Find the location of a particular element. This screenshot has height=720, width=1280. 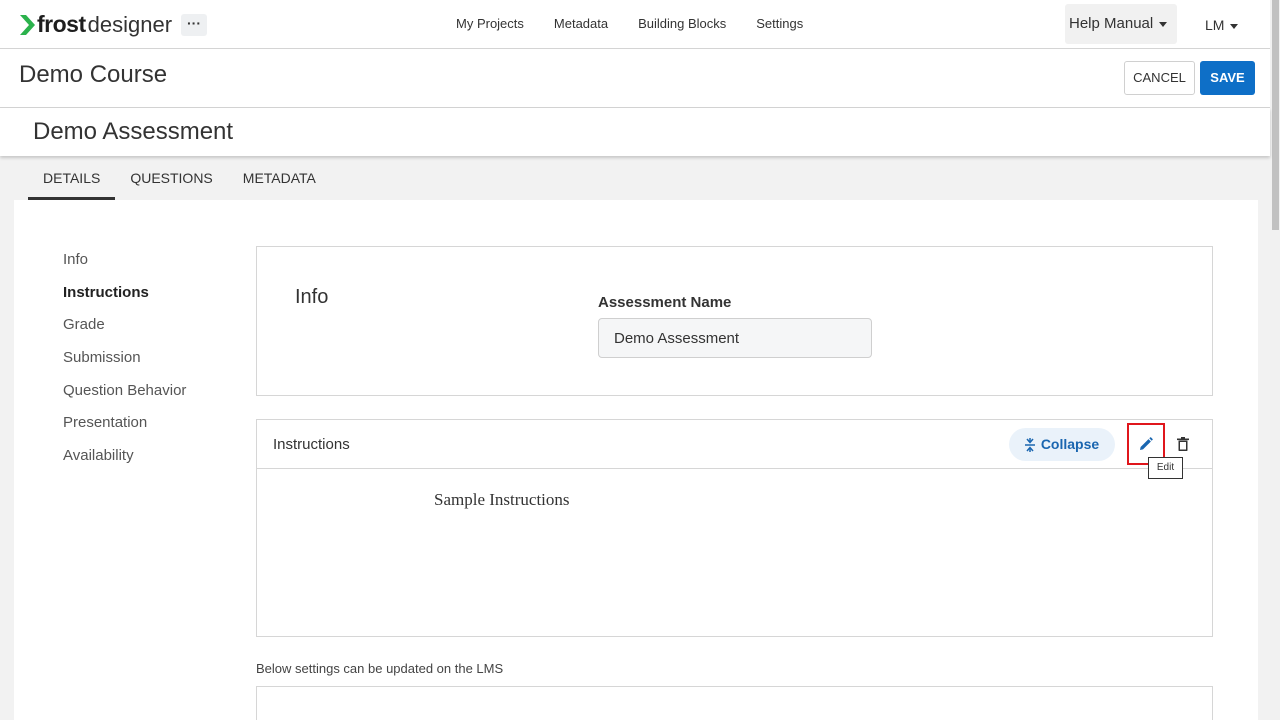

frost-logo-icon is located at coordinates (27, 24).